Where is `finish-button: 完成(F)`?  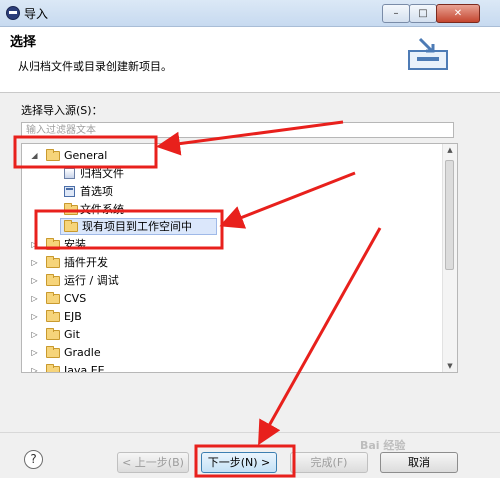
finish-button: 完成(F) is located at coordinates (329, 462).